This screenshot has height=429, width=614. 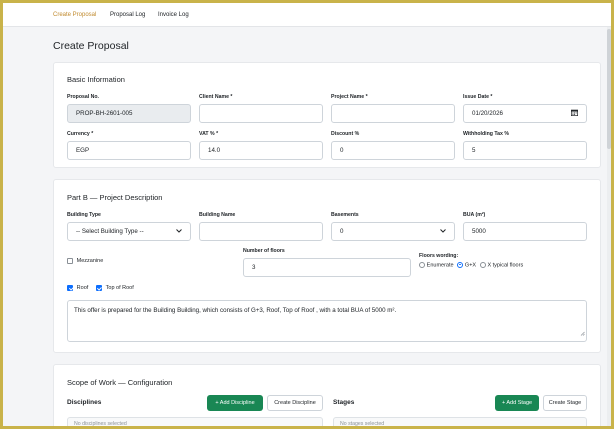 What do you see at coordinates (91, 46) in the screenshot?
I see `page-title: Create Proposal` at bounding box center [91, 46].